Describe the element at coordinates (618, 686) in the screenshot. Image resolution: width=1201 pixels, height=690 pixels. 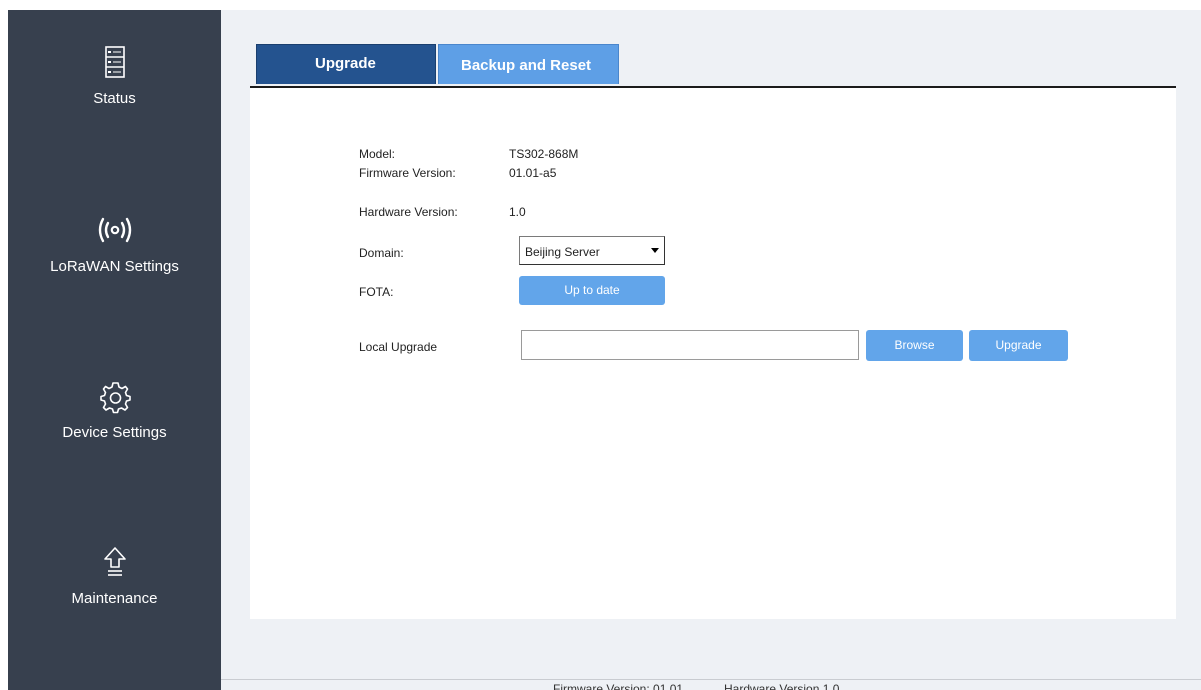
I see `footer-firmware-version: Firmware Version: 01.01` at that location.